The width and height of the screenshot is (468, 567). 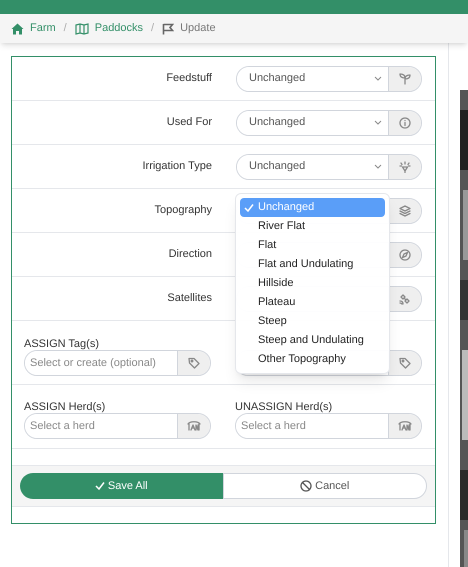 I want to click on dropdown-option: Flat and Undulating, so click(x=312, y=264).